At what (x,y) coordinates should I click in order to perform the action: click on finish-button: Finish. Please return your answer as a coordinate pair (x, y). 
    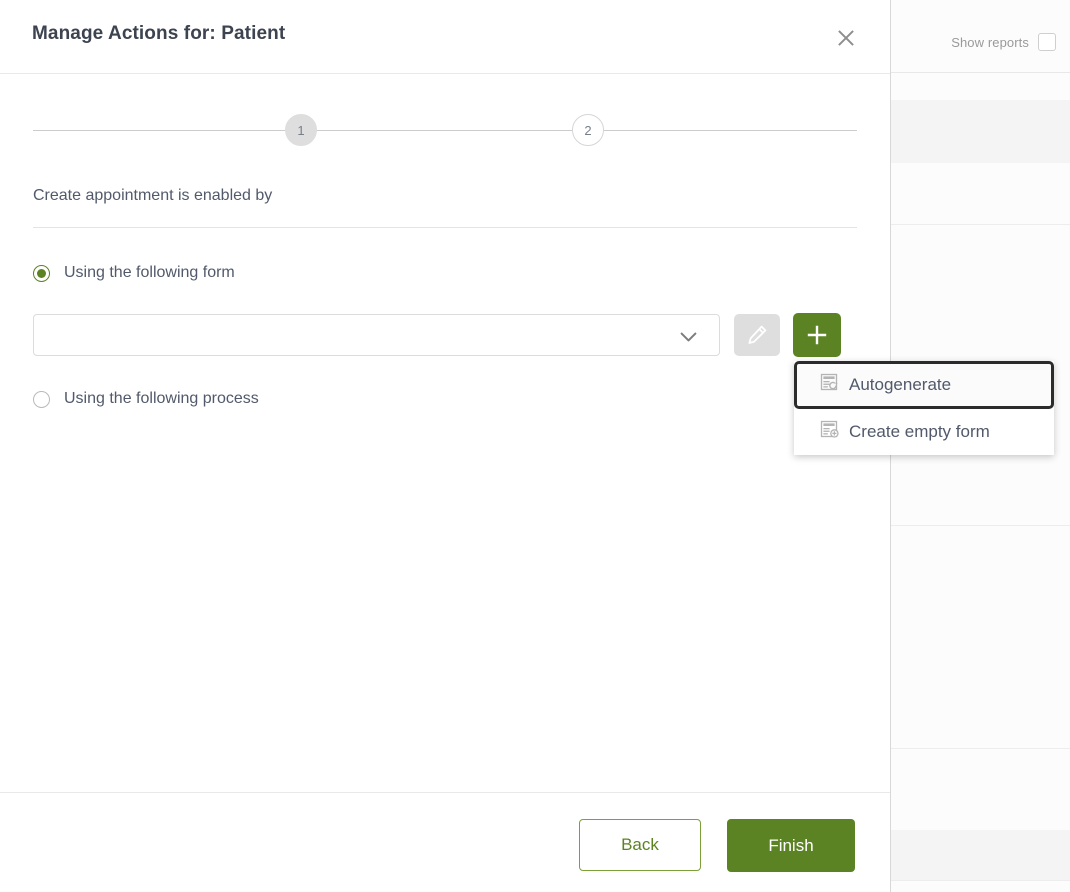
    Looking at the image, I should click on (791, 845).